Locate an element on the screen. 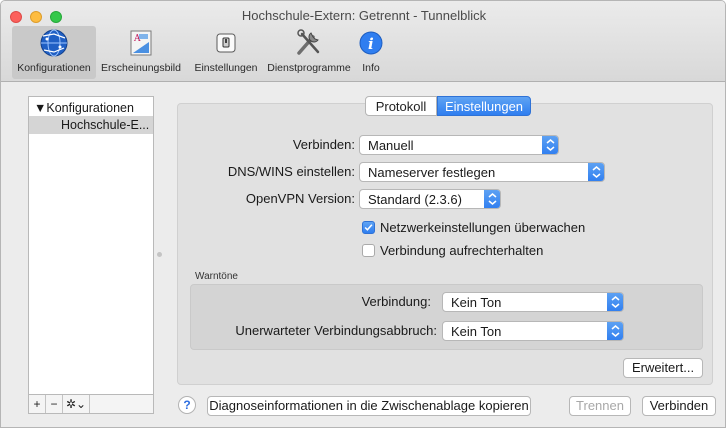 This screenshot has width=726, height=428. toolbar-einstellungen: Einstellungen is located at coordinates (226, 52).